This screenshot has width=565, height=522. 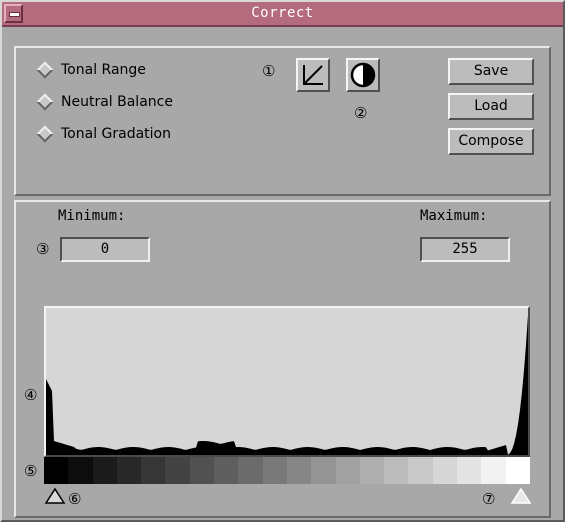 I want to click on callout-4: ④, so click(x=31, y=395).